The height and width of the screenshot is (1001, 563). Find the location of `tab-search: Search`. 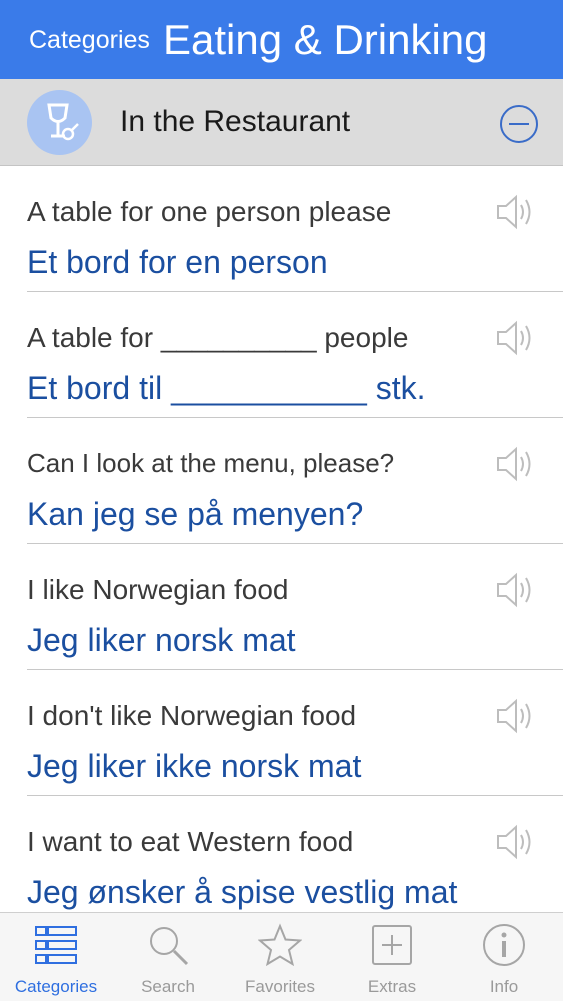

tab-search: Search is located at coordinates (168, 957).